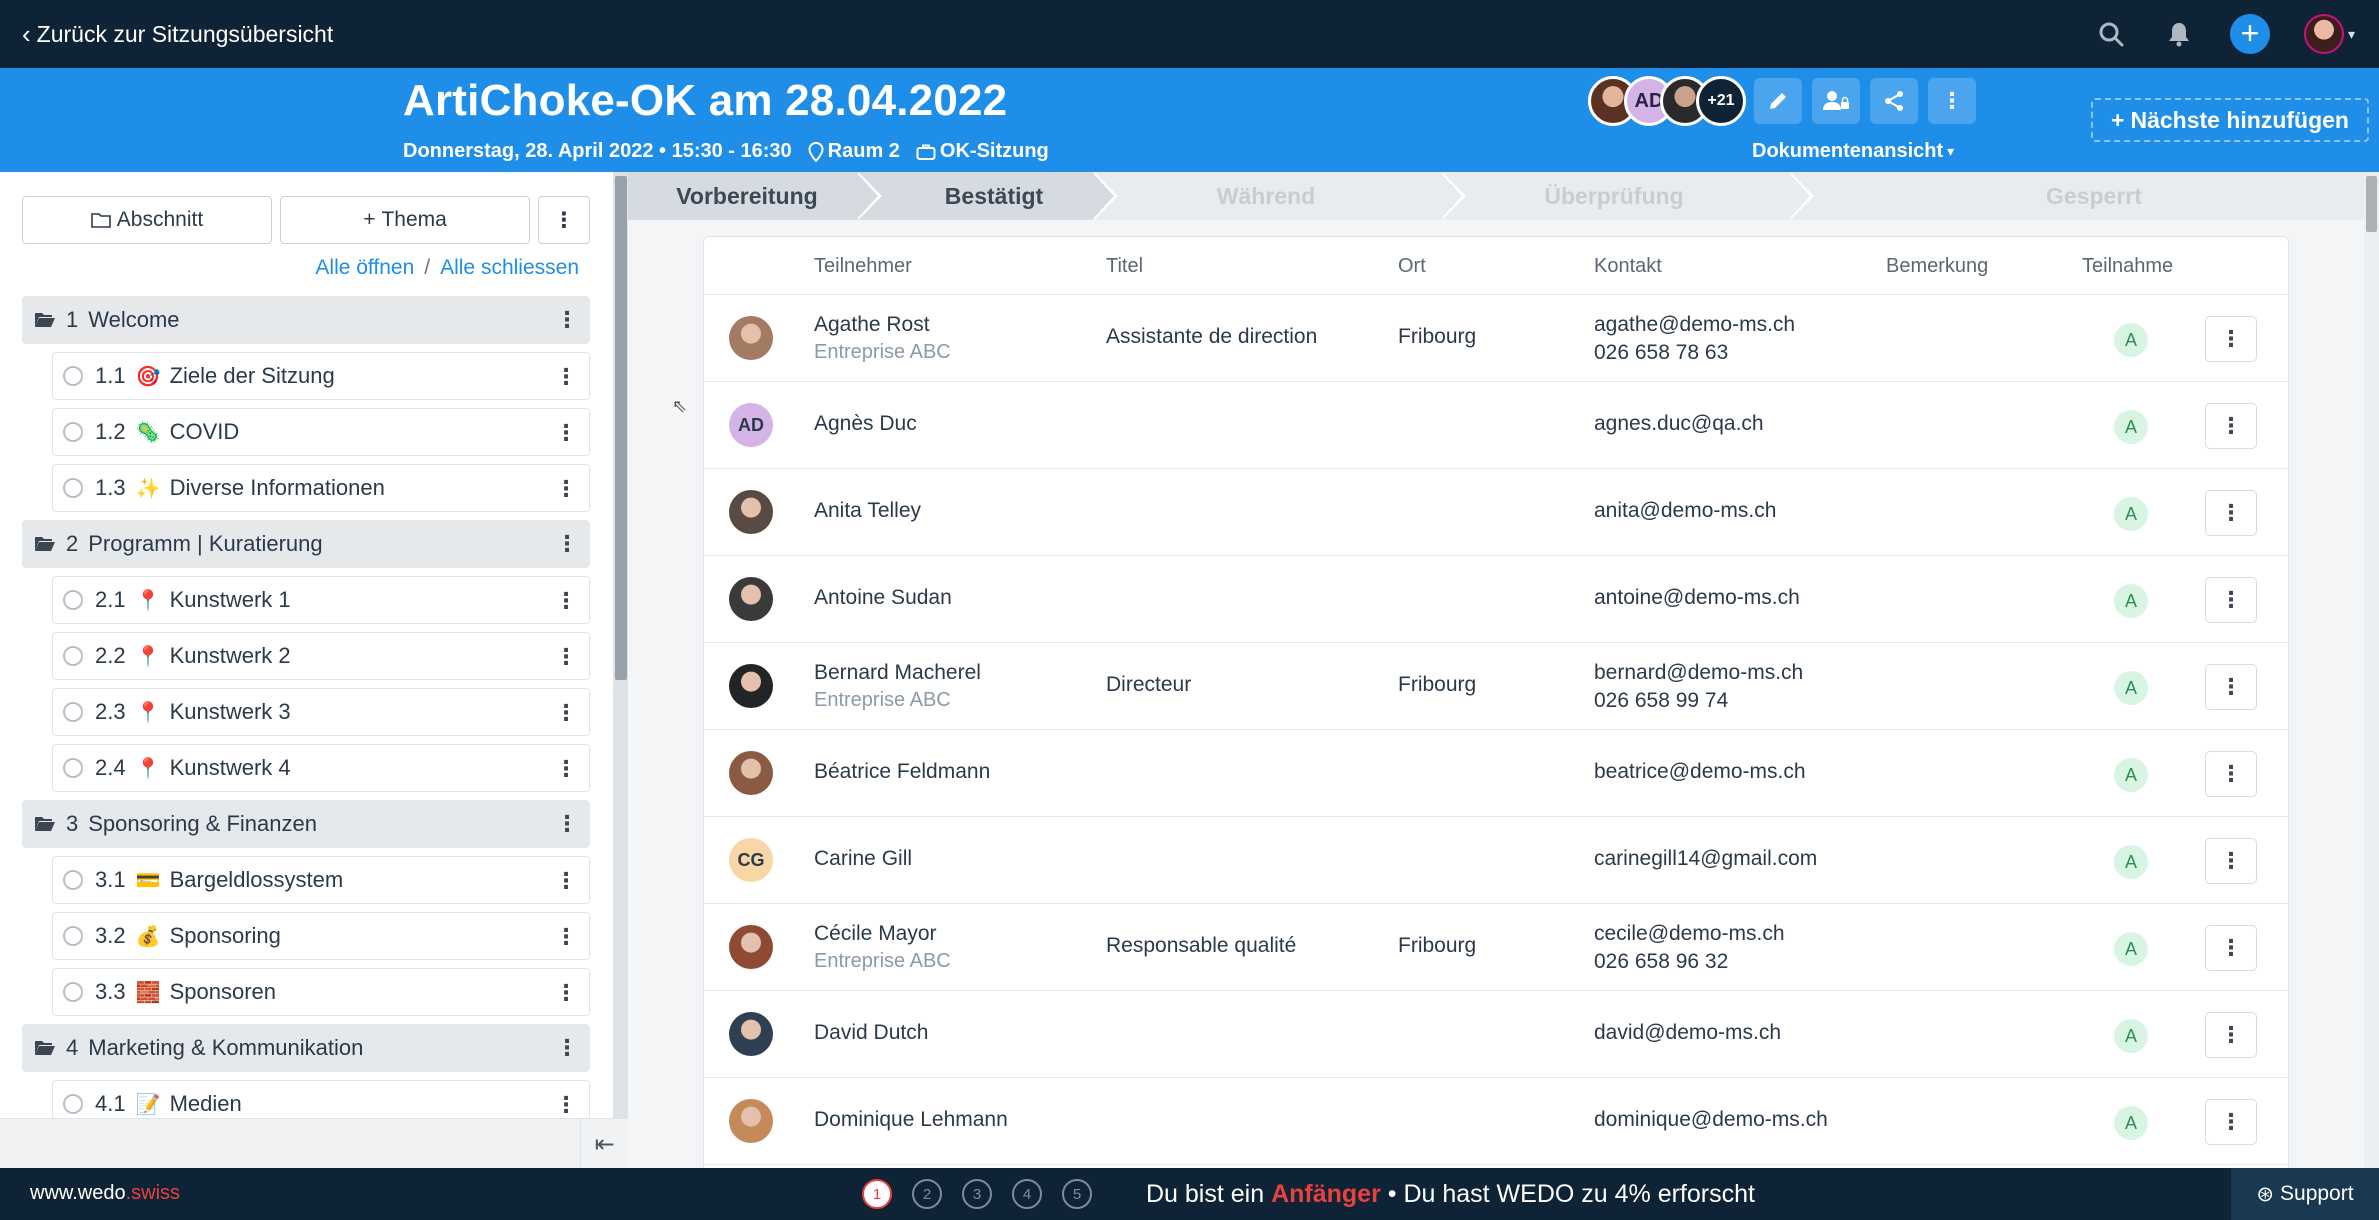 The image size is (2379, 1220). I want to click on onboarding-step: 3, so click(977, 1194).